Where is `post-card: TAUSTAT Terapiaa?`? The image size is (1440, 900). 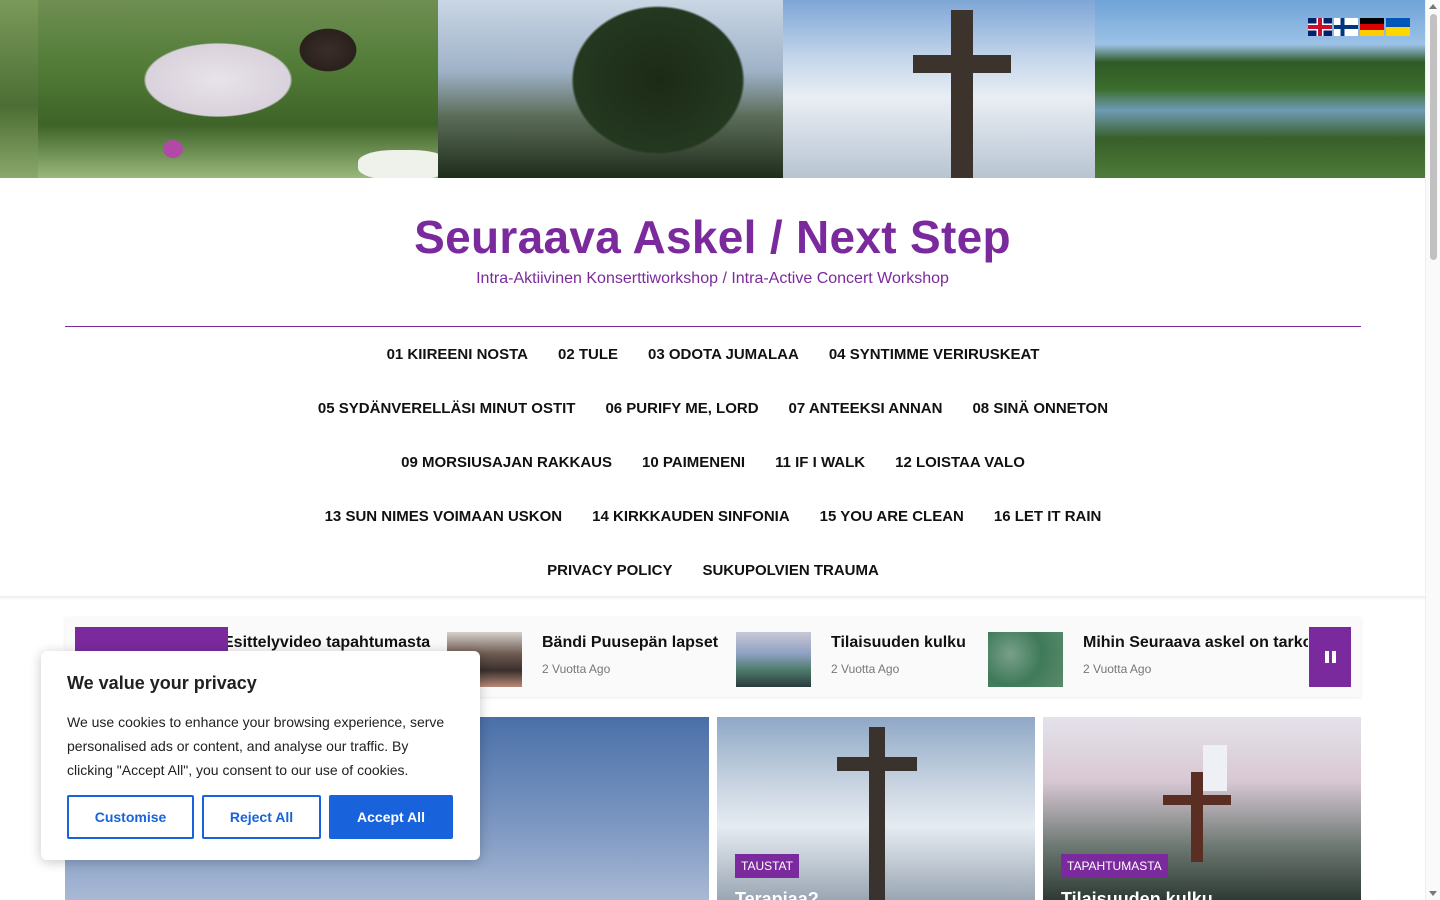 post-card: TAUSTAT Terapiaa? is located at coordinates (876, 808).